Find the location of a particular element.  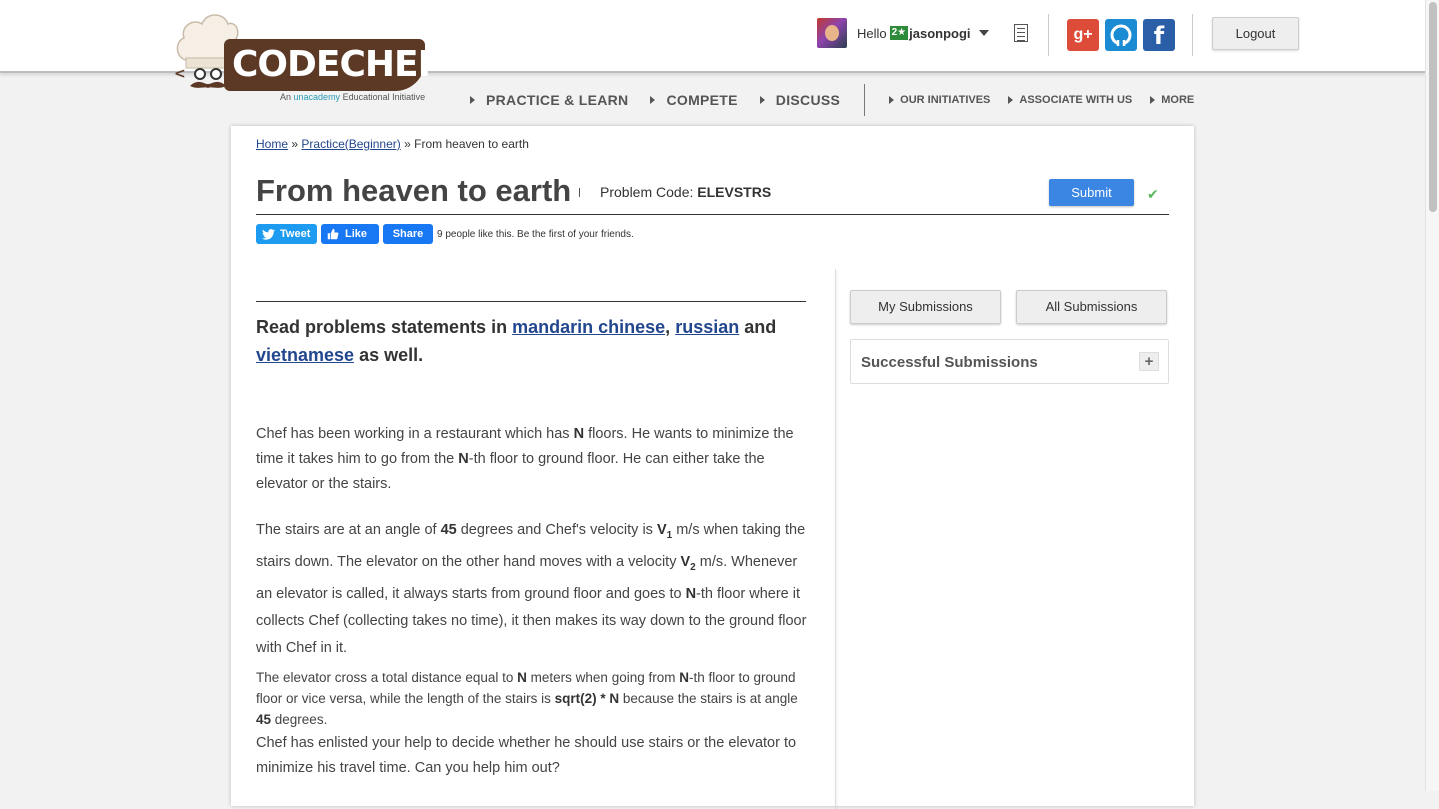

github-icon is located at coordinates (1121, 35).